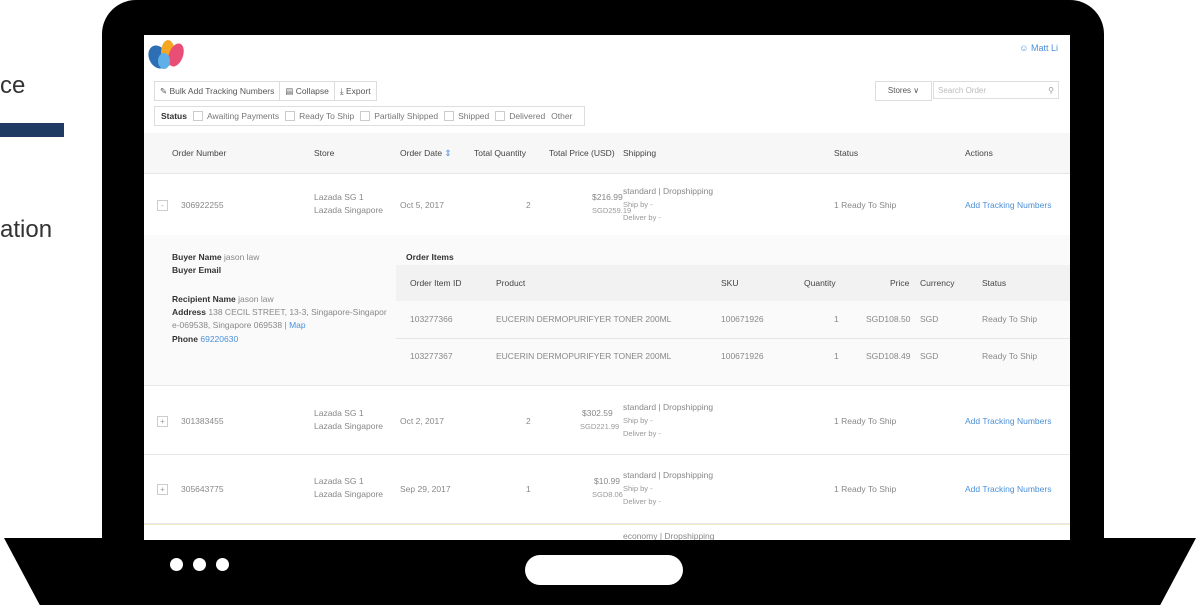 The height and width of the screenshot is (605, 1196). What do you see at coordinates (900, 283) in the screenshot?
I see `col-price: Price` at bounding box center [900, 283].